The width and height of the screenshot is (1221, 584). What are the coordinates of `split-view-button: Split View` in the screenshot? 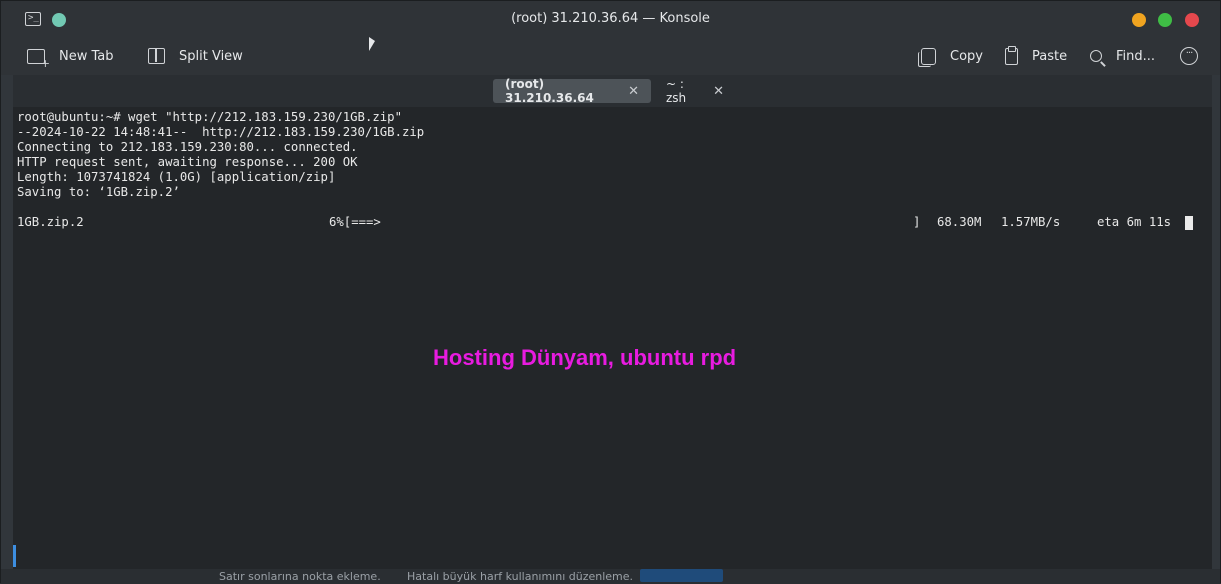 It's located at (195, 56).